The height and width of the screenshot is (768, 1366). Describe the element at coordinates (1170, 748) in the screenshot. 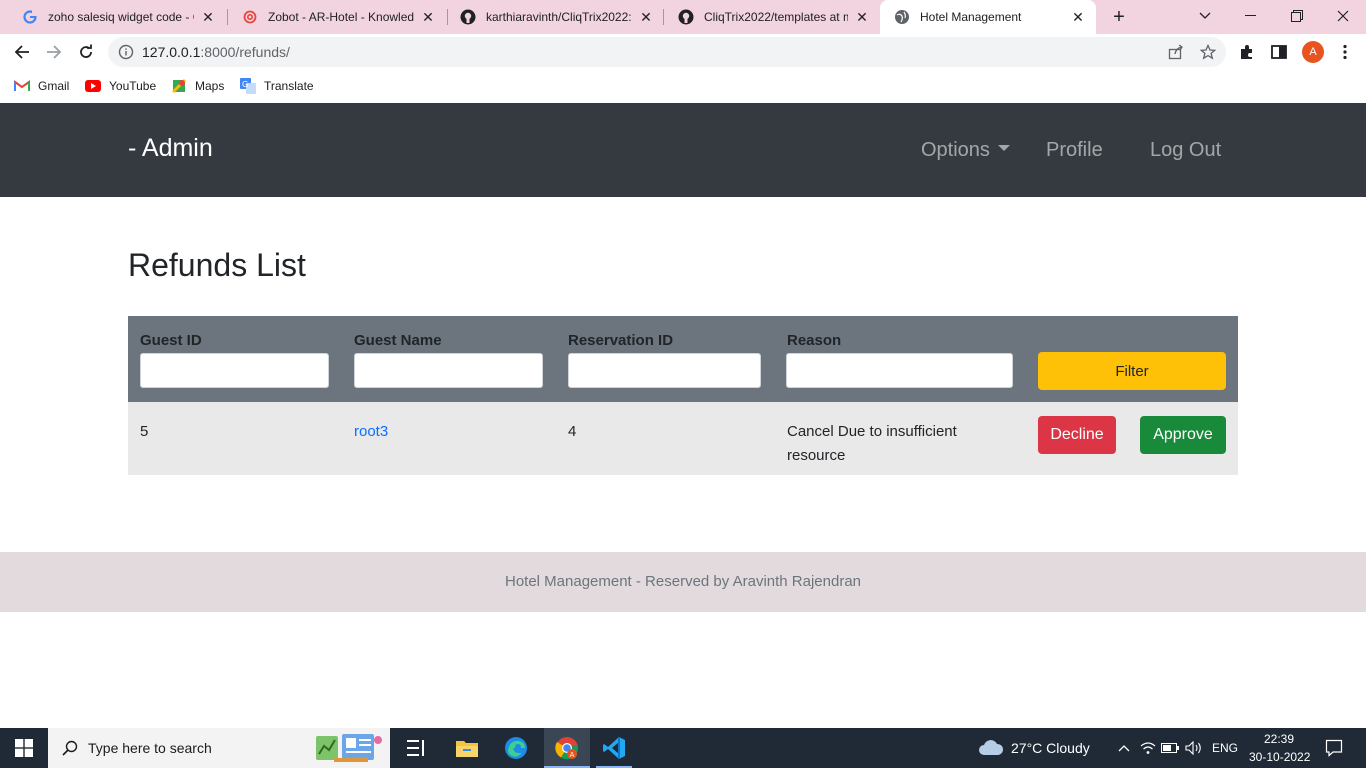

I see `battery-icon` at that location.